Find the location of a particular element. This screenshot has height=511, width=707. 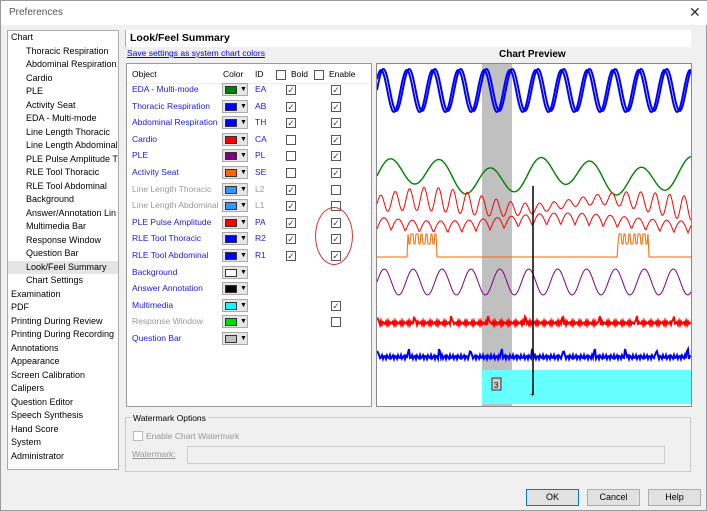

table-row: EDA - Multi-mode ▼ EA ✓ ✓ is located at coordinates (249, 90).